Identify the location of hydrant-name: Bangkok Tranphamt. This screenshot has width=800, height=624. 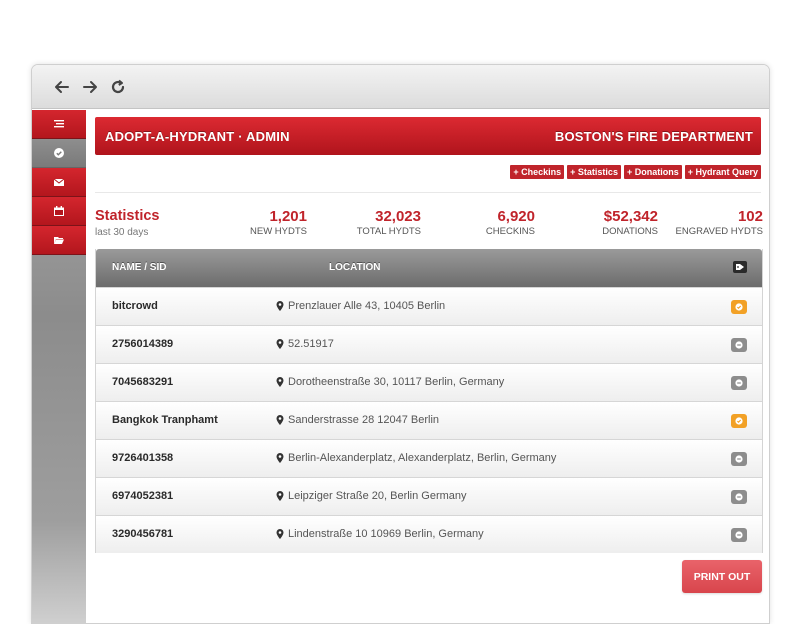
(165, 420).